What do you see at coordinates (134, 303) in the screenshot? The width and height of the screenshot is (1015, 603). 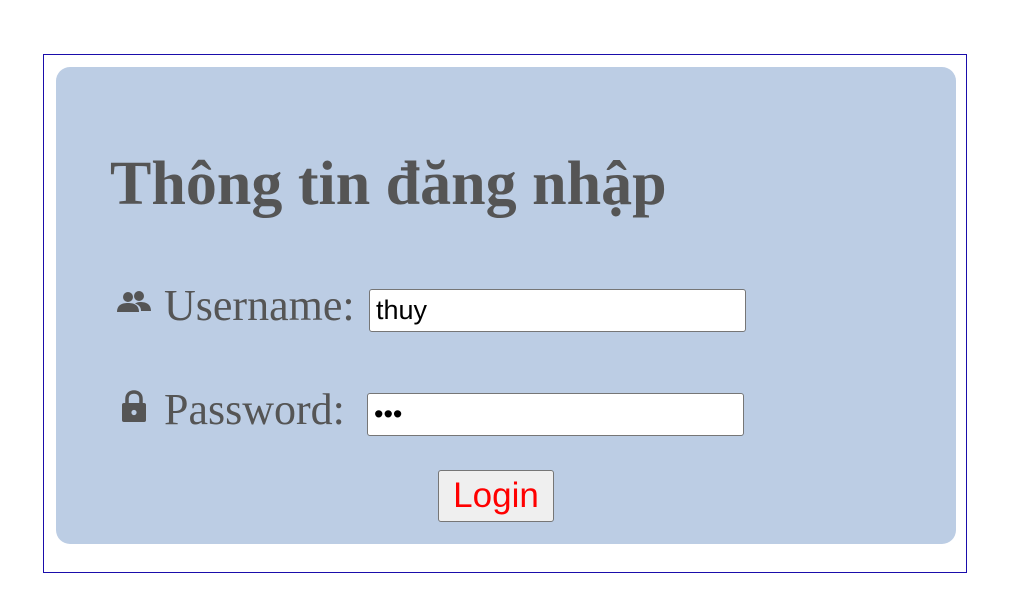 I see `people-icon` at bounding box center [134, 303].